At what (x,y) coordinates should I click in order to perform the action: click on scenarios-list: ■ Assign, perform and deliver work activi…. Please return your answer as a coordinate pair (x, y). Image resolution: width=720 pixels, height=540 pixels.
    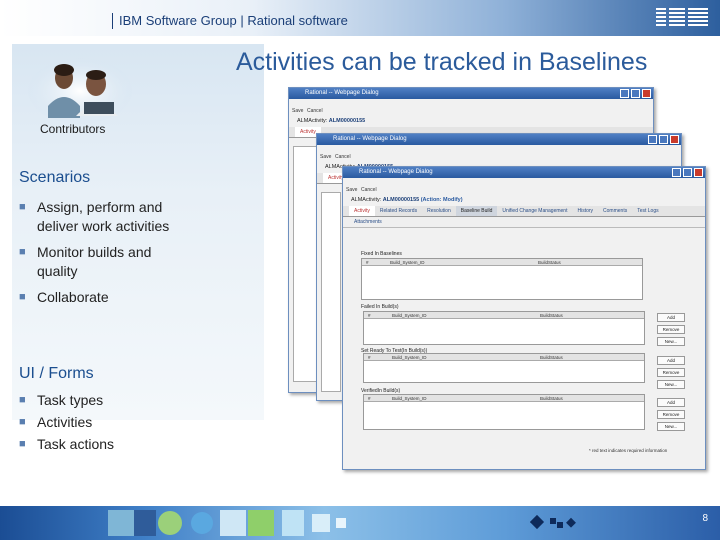
    Looking at the image, I should click on (99, 256).